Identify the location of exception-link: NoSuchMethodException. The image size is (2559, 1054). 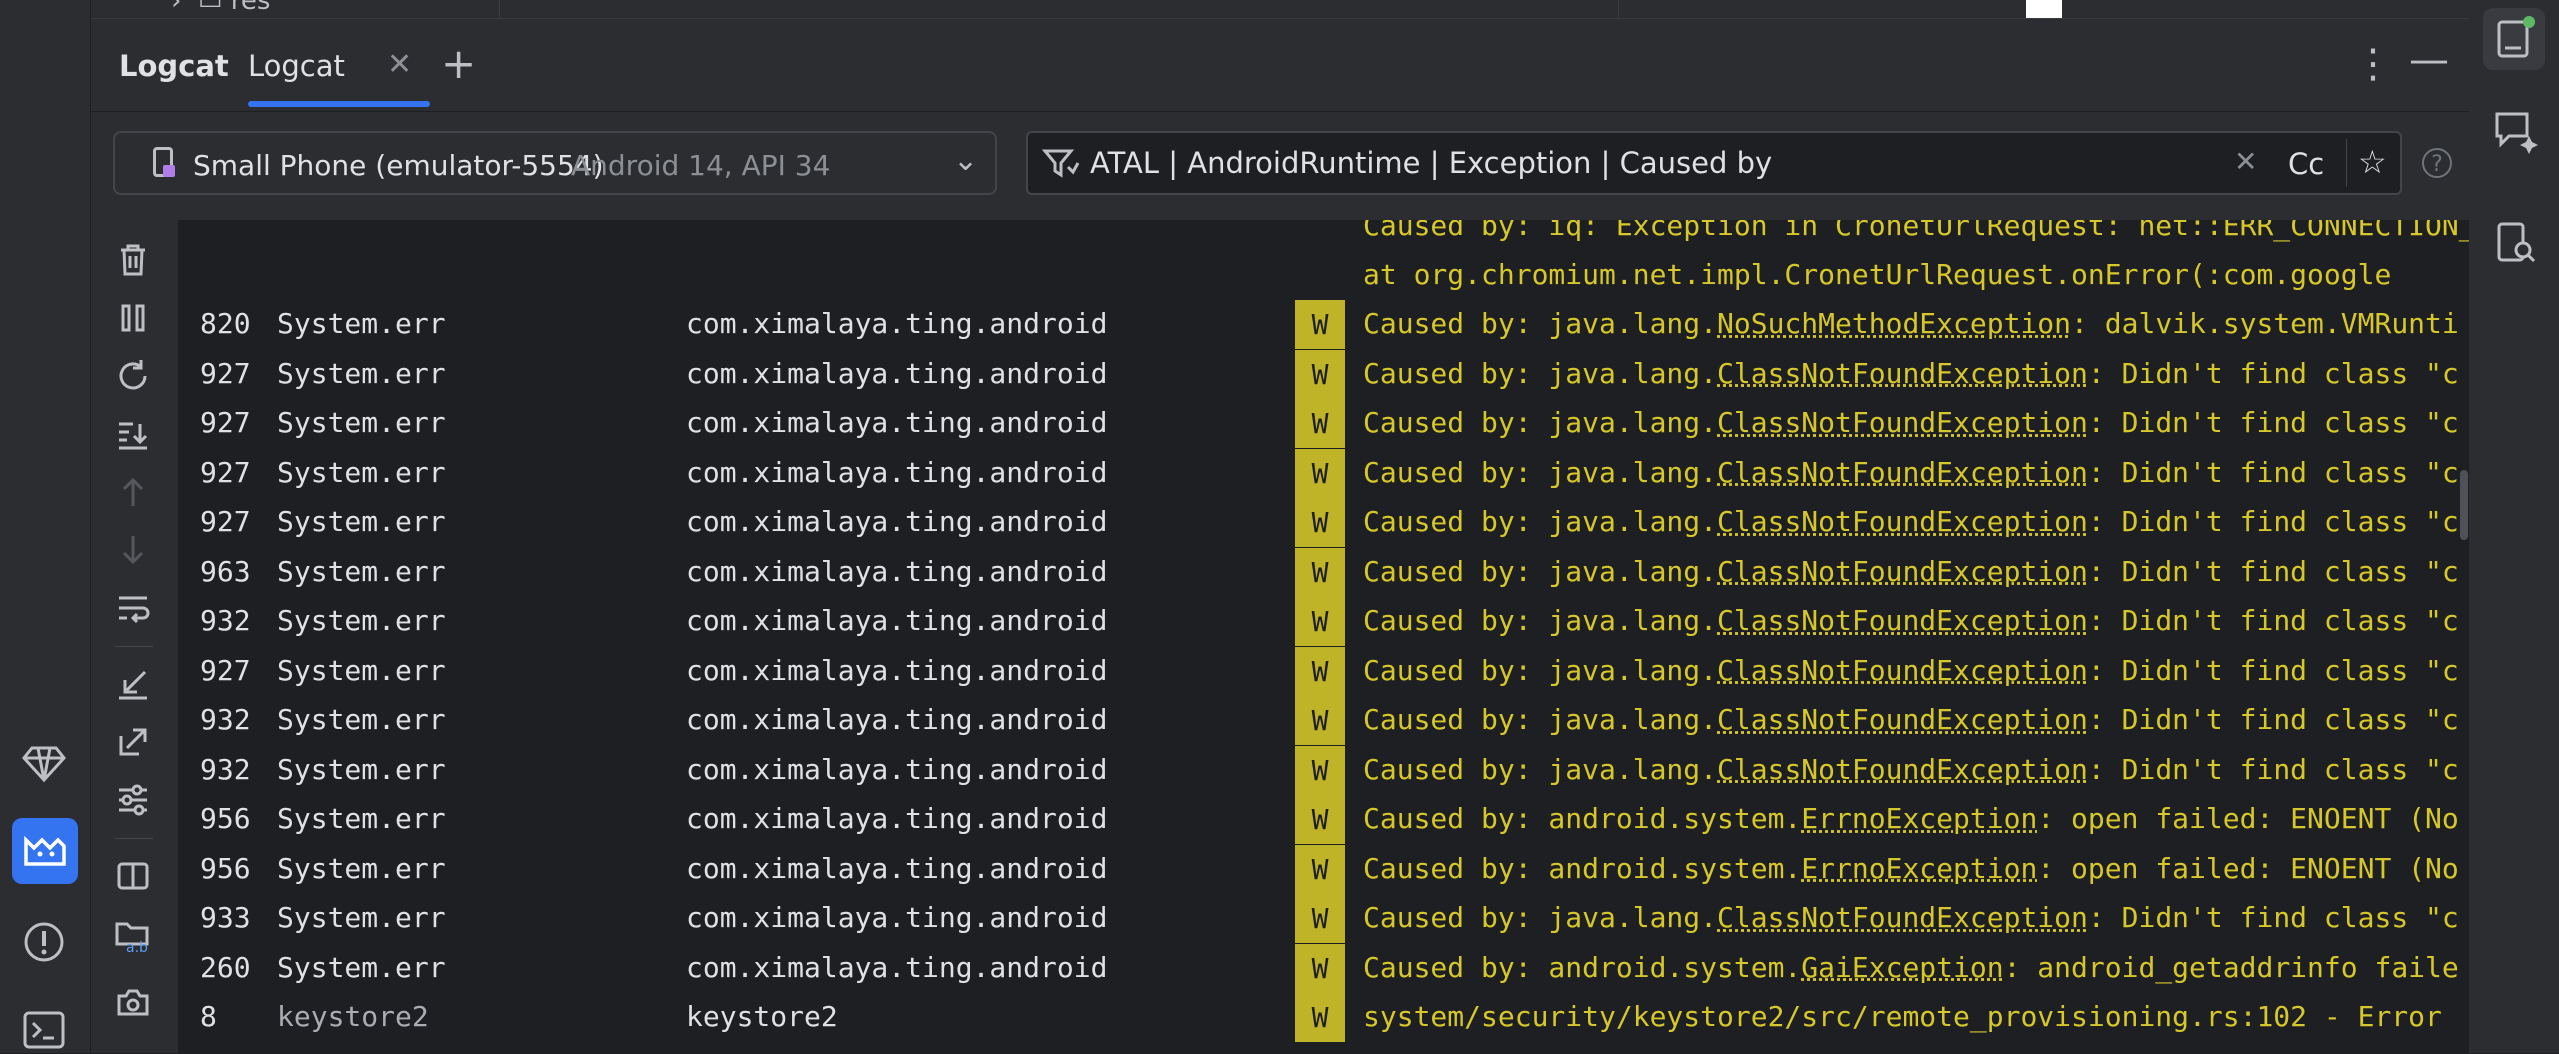
(1894, 323).